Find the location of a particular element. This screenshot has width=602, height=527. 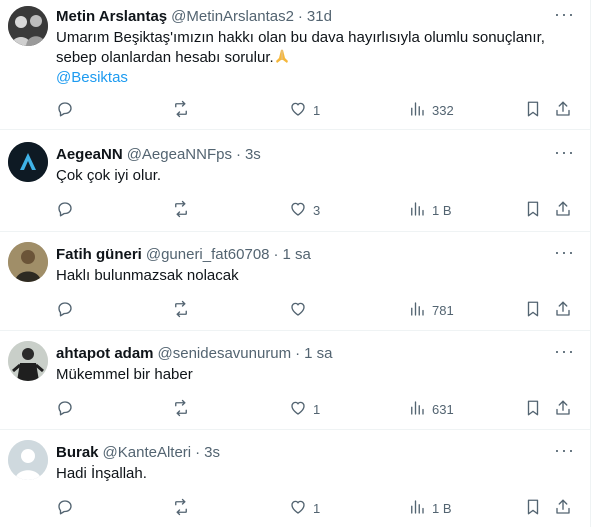

like-count: 1 is located at coordinates (317, 409).